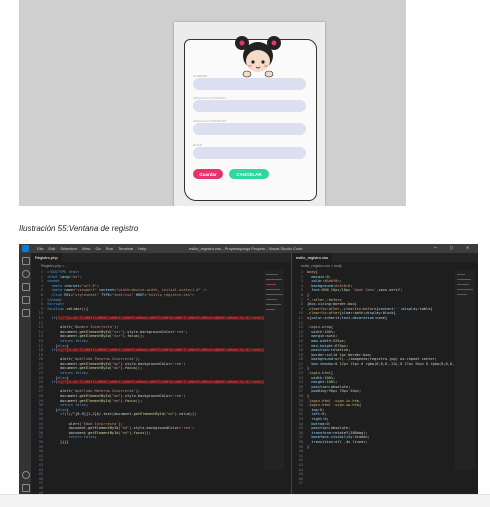  I want to click on menu-terminal: Terminal, so click(125, 248).